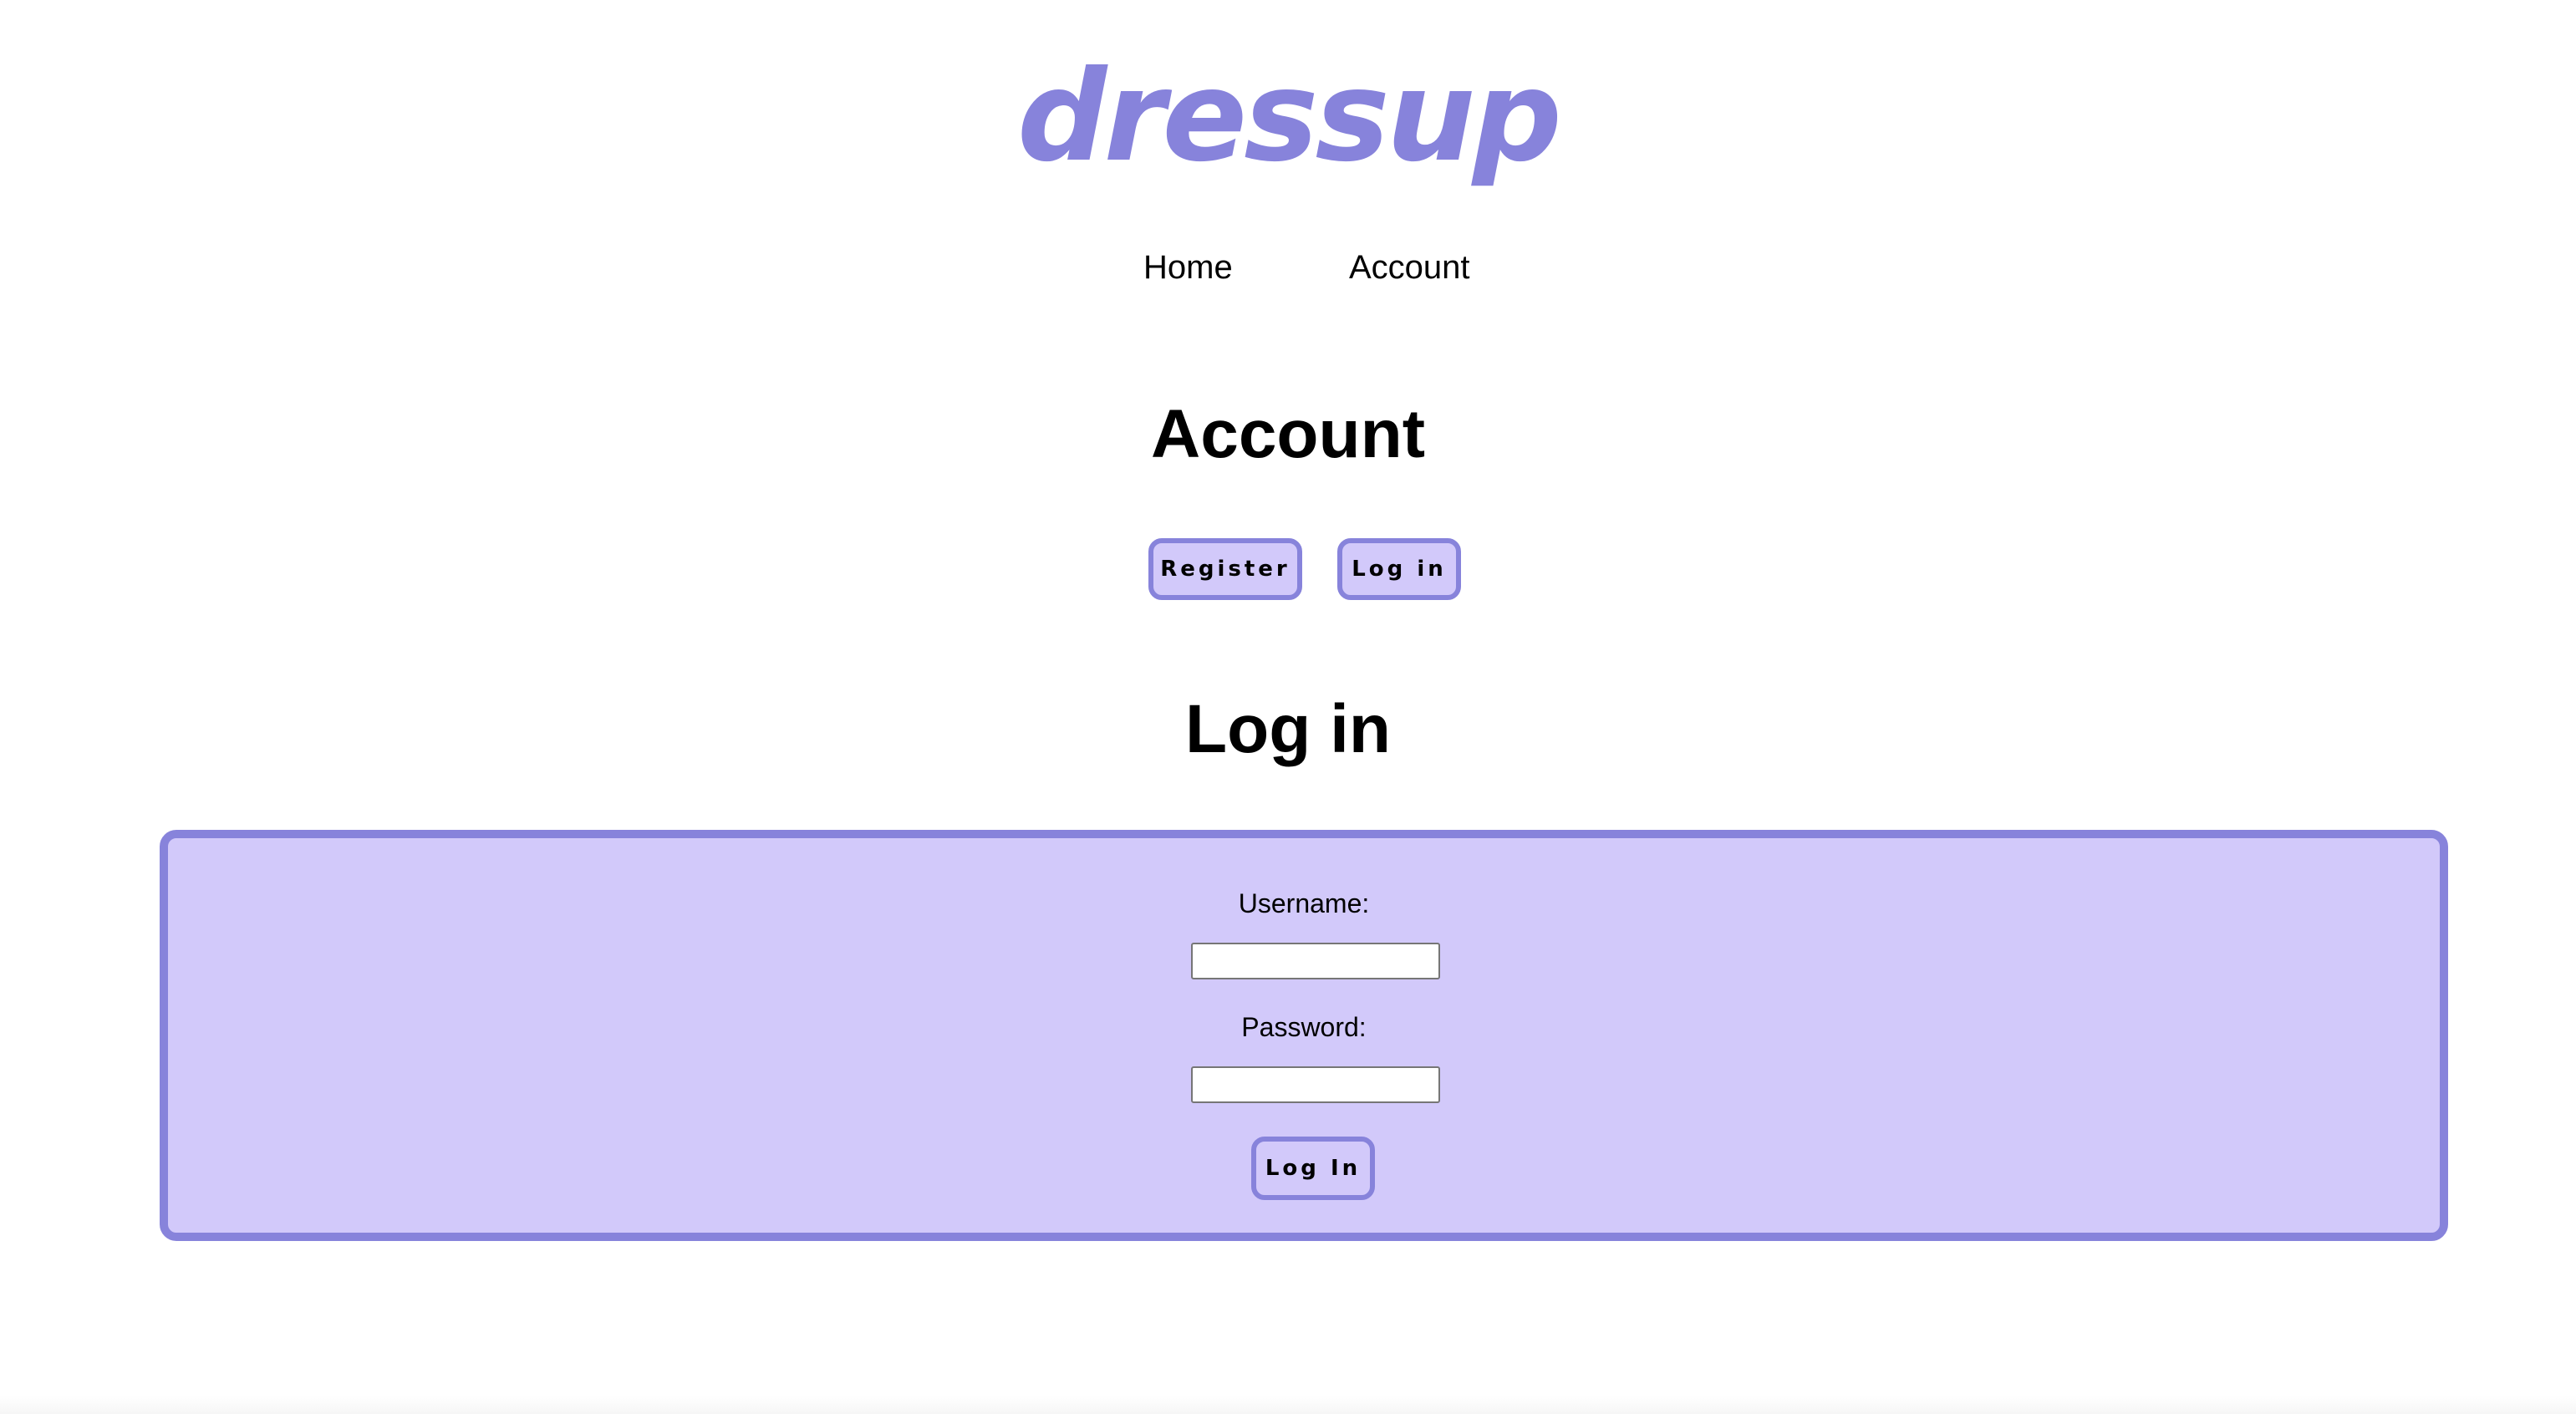 Image resolution: width=2576 pixels, height=1414 pixels. Describe the element at coordinates (1288, 117) in the screenshot. I see `site-logo: dressup` at that location.